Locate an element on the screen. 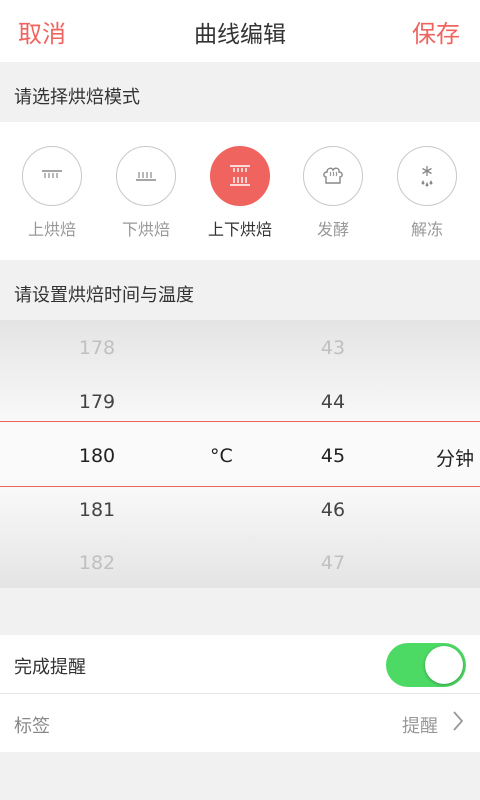 The height and width of the screenshot is (800, 480). tag-value: 提醒 is located at coordinates (420, 726).